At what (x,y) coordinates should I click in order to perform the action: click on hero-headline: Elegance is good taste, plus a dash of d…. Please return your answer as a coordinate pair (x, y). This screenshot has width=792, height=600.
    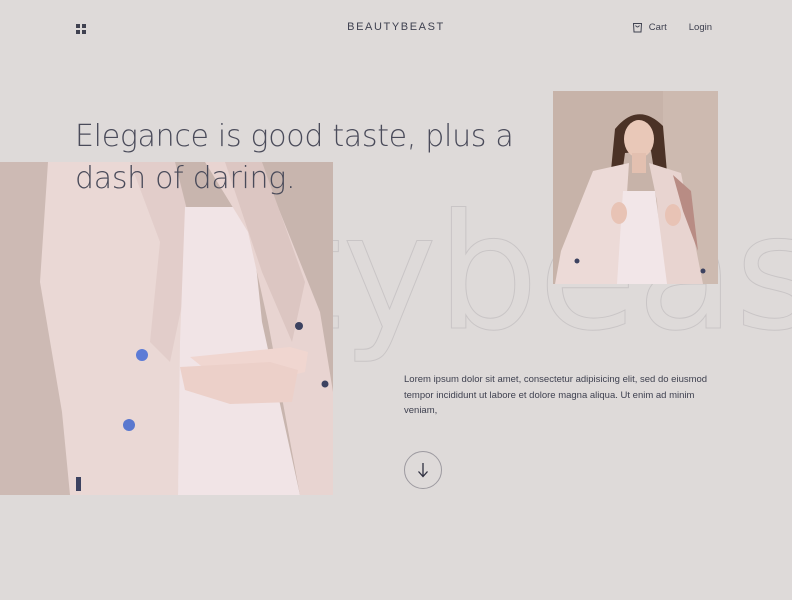
    Looking at the image, I should click on (294, 157).